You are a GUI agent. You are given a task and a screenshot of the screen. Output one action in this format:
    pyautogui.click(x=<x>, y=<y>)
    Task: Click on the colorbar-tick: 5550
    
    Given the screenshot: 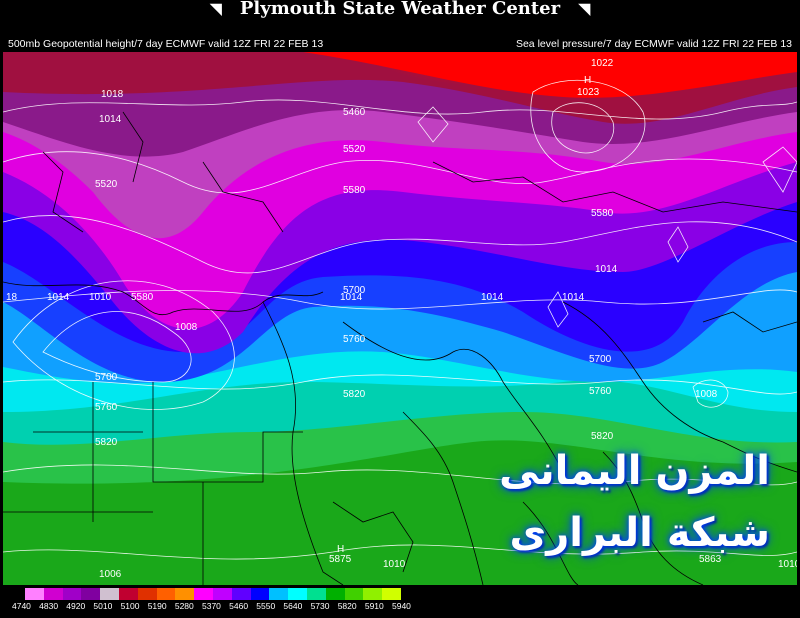 What is the action you would take?
    pyautogui.click(x=266, y=606)
    